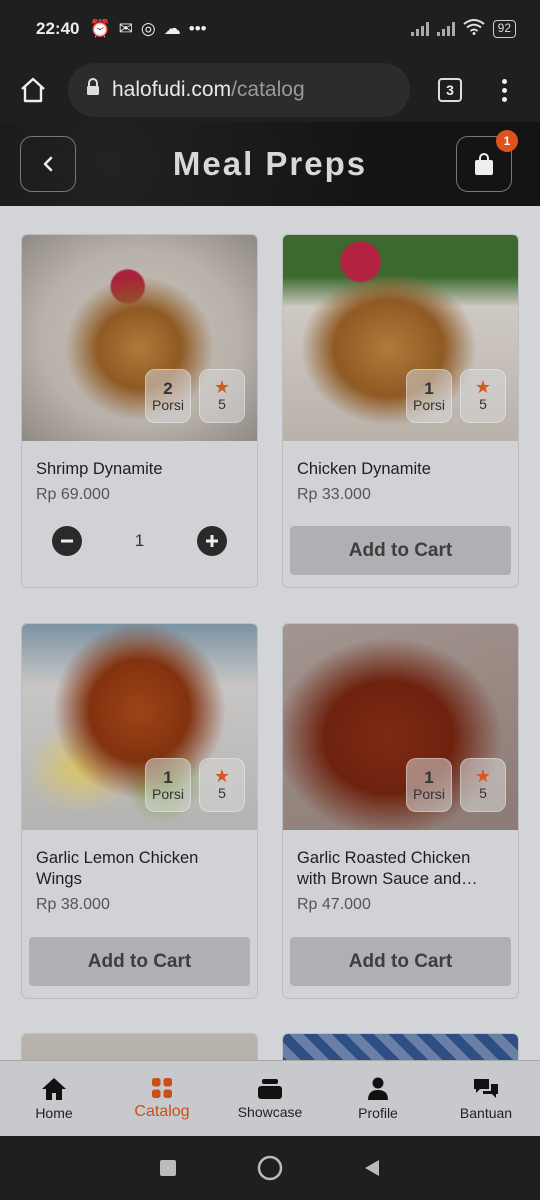  What do you see at coordinates (73, 494) in the screenshot?
I see `product-price: Rp 69.000` at bounding box center [73, 494].